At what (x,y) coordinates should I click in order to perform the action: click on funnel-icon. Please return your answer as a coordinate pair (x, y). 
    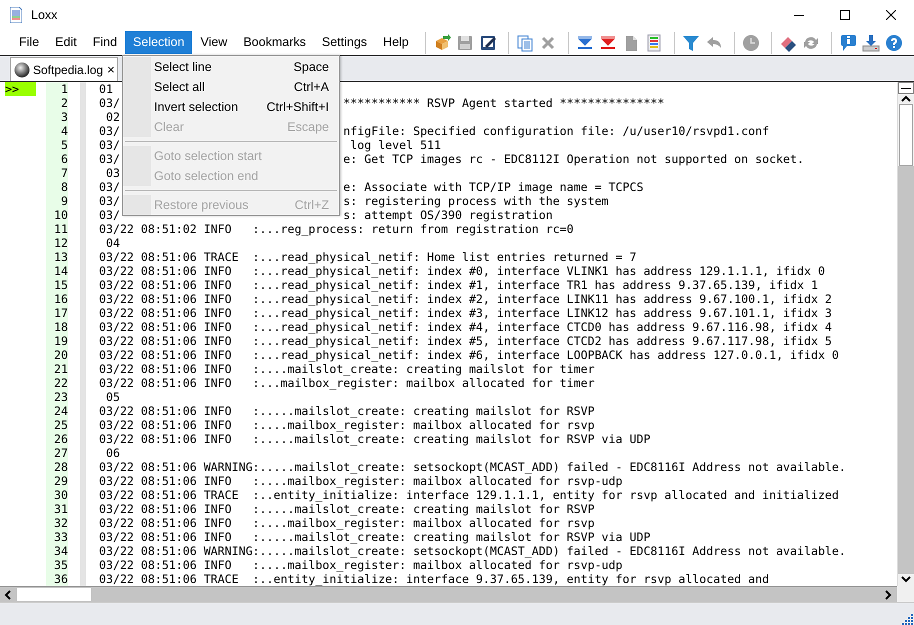
    Looking at the image, I should click on (691, 43).